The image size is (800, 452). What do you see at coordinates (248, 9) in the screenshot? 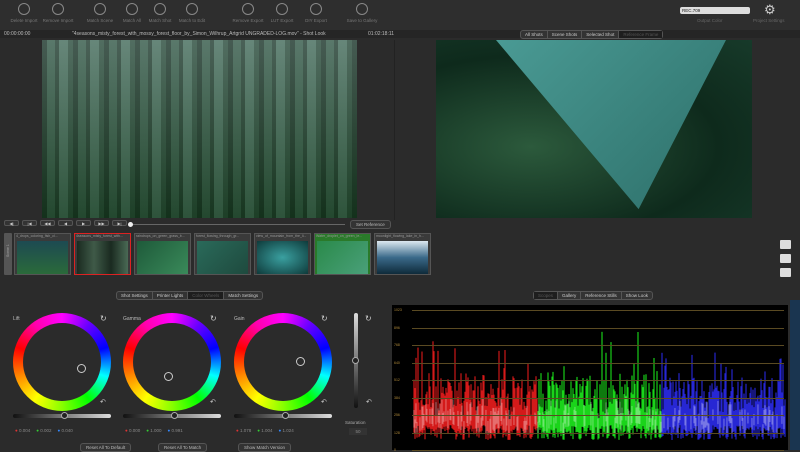
I see `remove-export-icon` at bounding box center [248, 9].